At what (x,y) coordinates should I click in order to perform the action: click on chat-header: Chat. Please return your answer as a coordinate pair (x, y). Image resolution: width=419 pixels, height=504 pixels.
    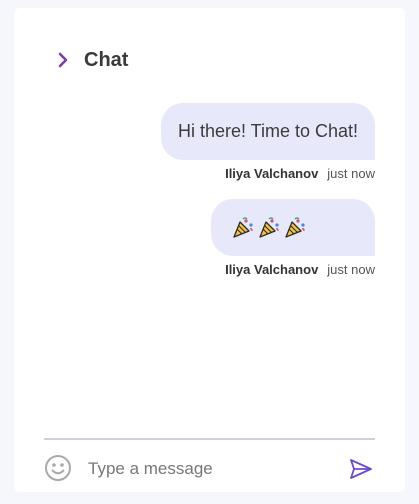
    Looking at the image, I should click on (91, 60).